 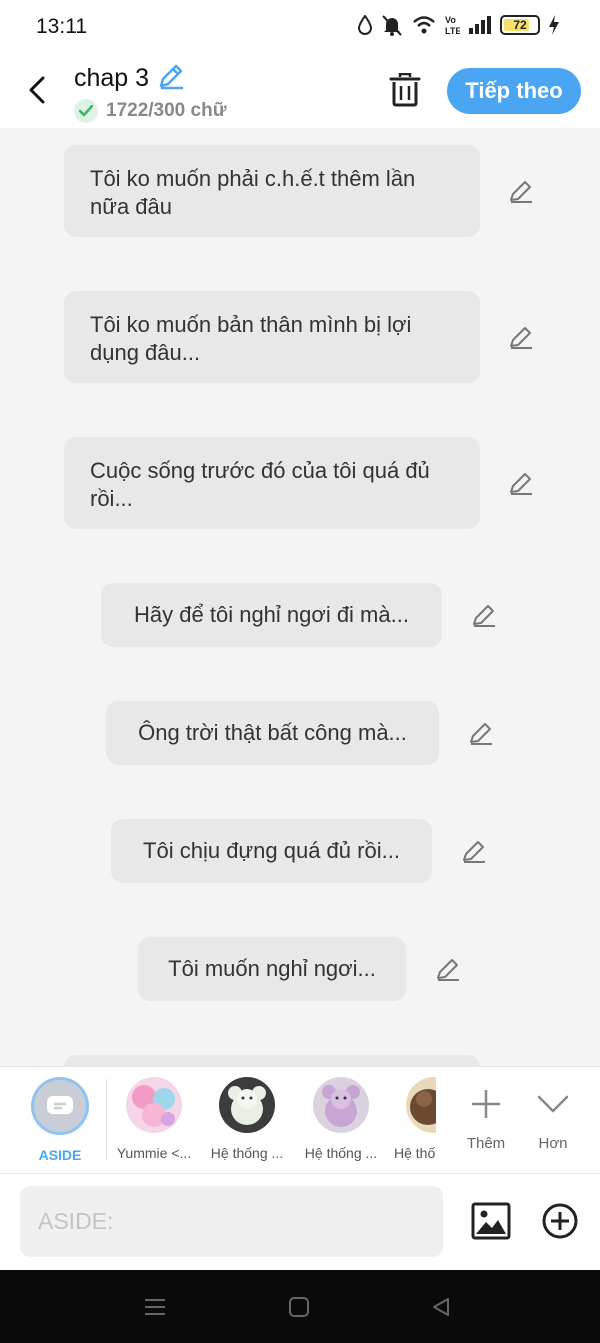 What do you see at coordinates (155, 1307) in the screenshot?
I see `menu-icon` at bounding box center [155, 1307].